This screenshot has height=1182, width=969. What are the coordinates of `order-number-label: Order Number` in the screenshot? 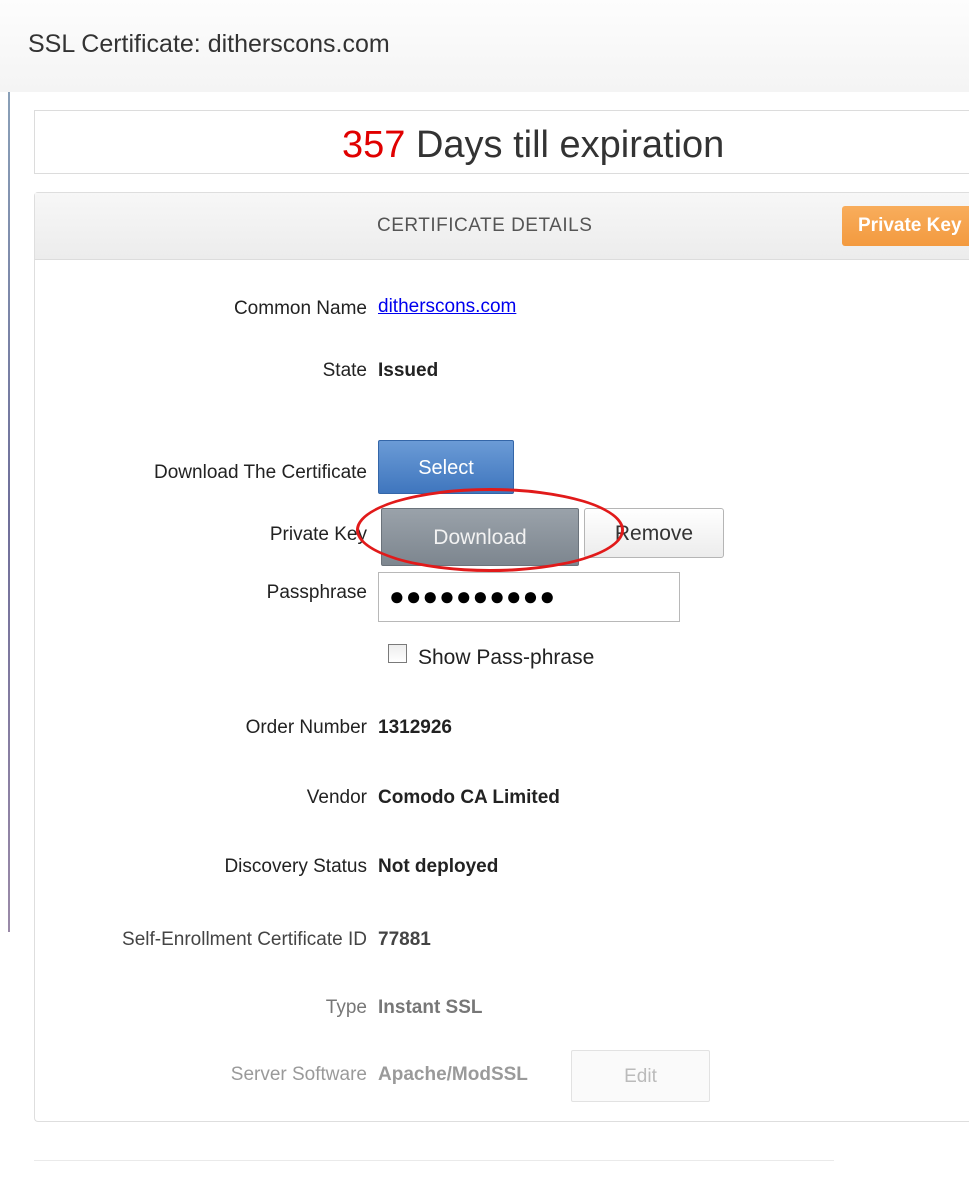 It's located at (306, 727).